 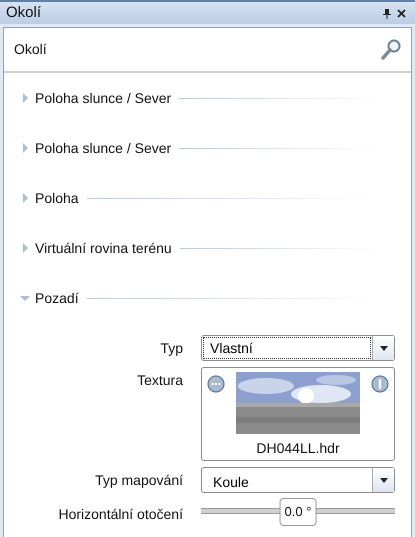 What do you see at coordinates (216, 383) in the screenshot?
I see `more-button` at bounding box center [216, 383].